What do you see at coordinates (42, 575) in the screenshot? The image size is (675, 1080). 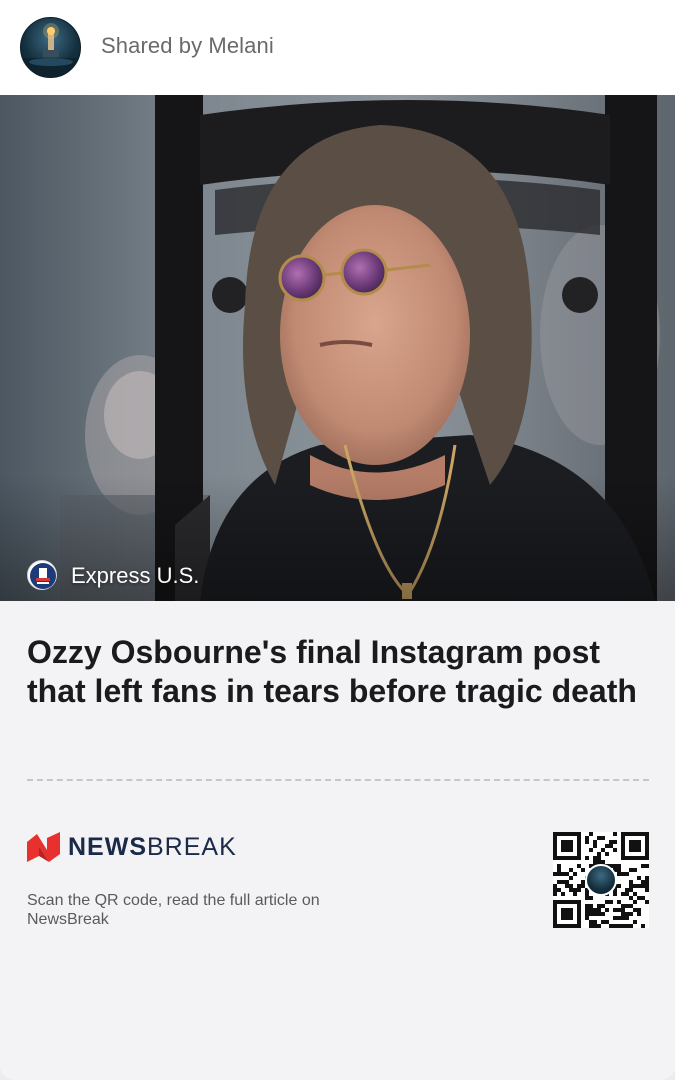 I see `express-us-logo-icon` at bounding box center [42, 575].